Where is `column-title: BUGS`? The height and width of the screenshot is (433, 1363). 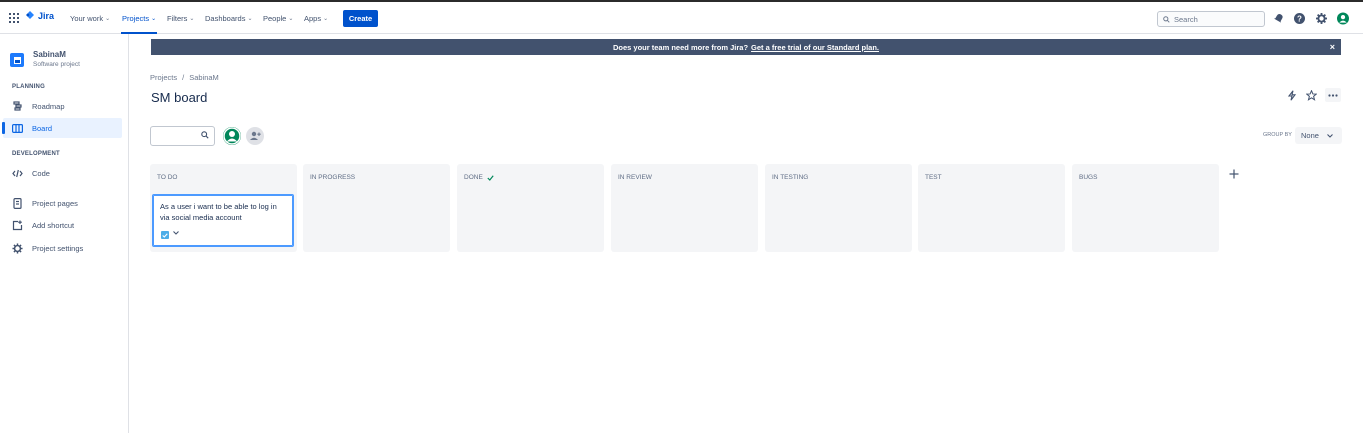 column-title: BUGS is located at coordinates (1088, 177).